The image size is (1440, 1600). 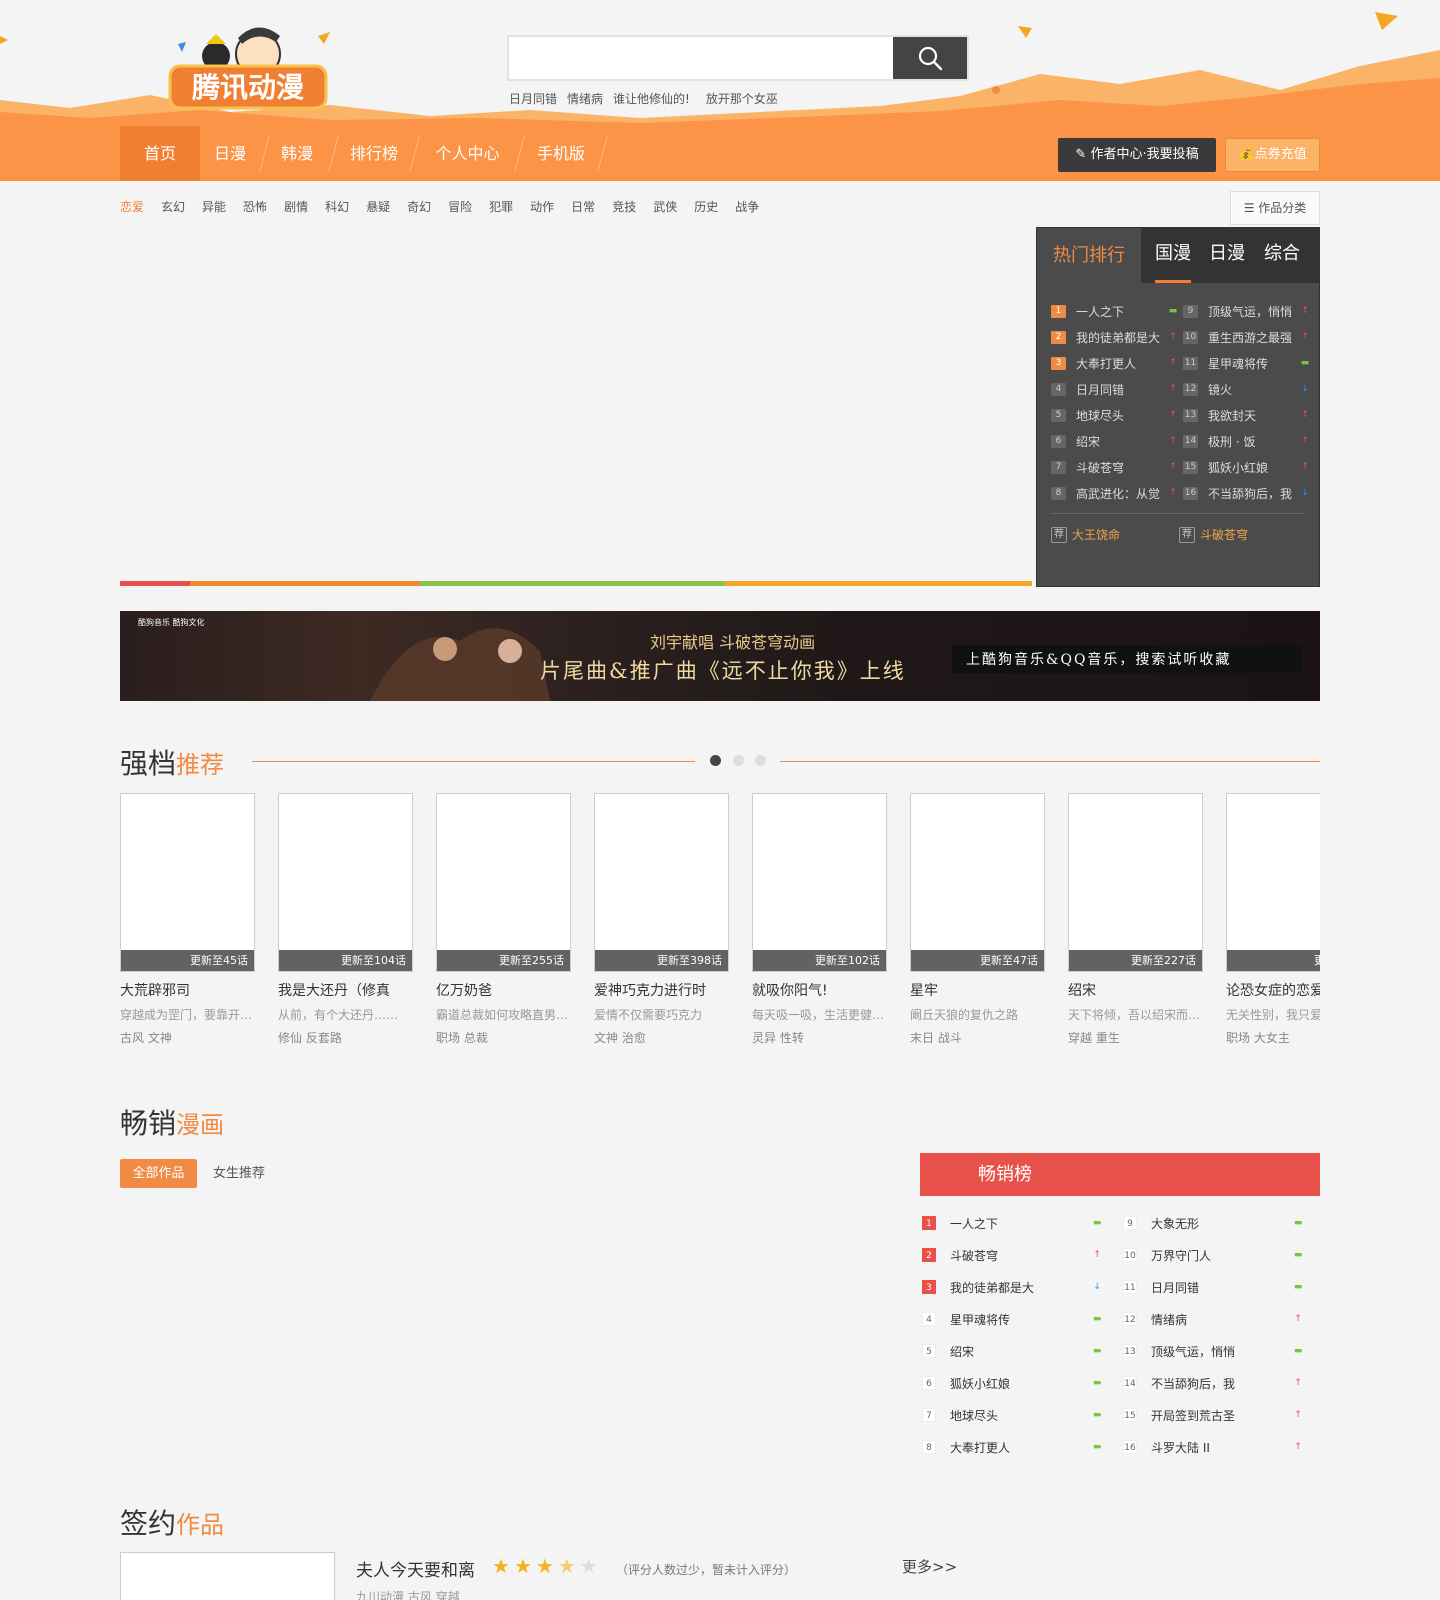 What do you see at coordinates (1248, 441) in the screenshot?
I see `rank-item: 14 极刑 · 饭 ↑` at bounding box center [1248, 441].